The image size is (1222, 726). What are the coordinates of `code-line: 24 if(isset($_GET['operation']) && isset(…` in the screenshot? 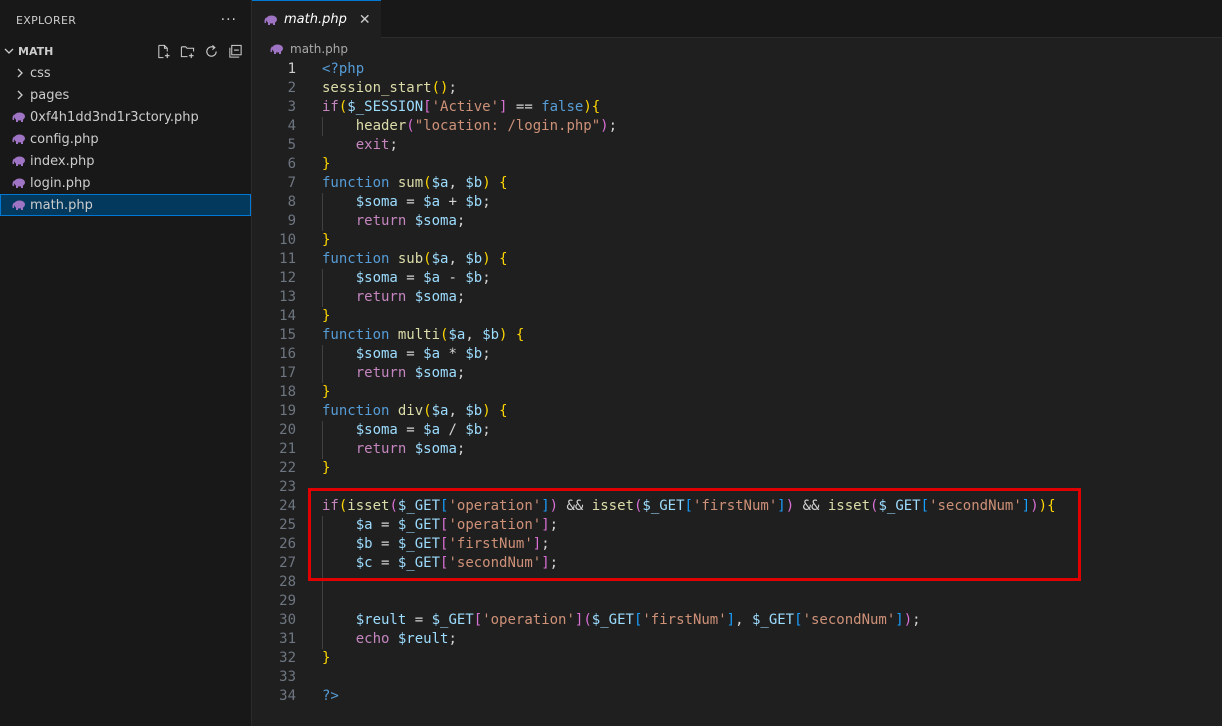 It's located at (737, 506).